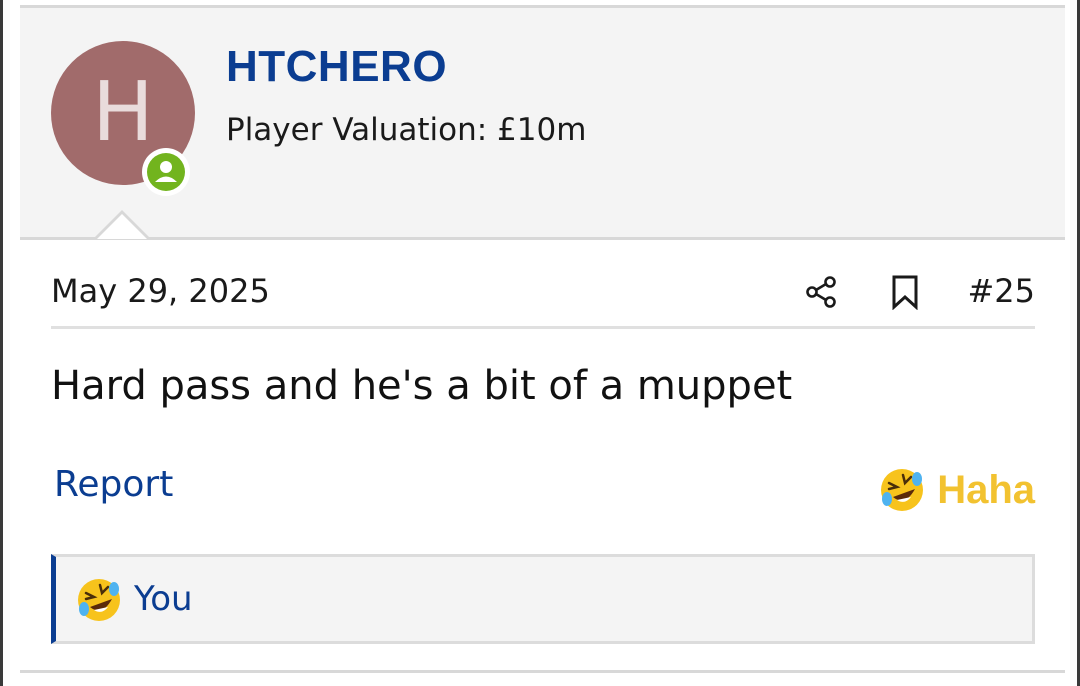 This screenshot has width=1080, height=686. What do you see at coordinates (986, 489) in the screenshot?
I see `reaction-label: Haha` at bounding box center [986, 489].